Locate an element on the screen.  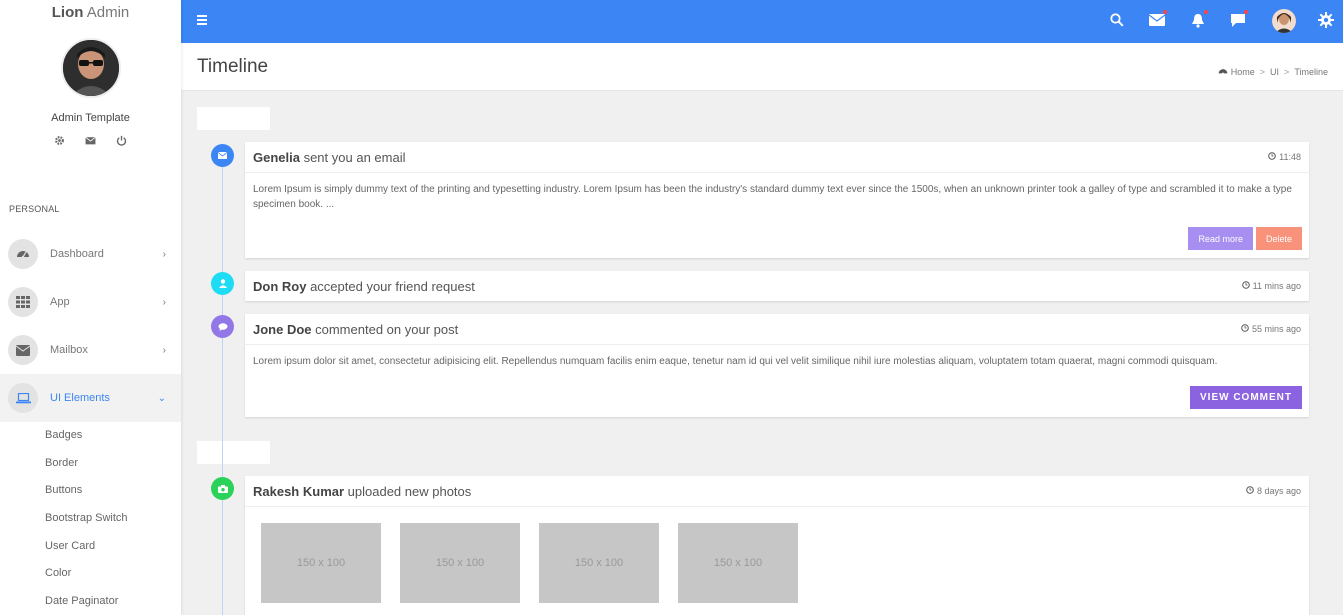
submenu-item-color: Color is located at coordinates (90, 574).